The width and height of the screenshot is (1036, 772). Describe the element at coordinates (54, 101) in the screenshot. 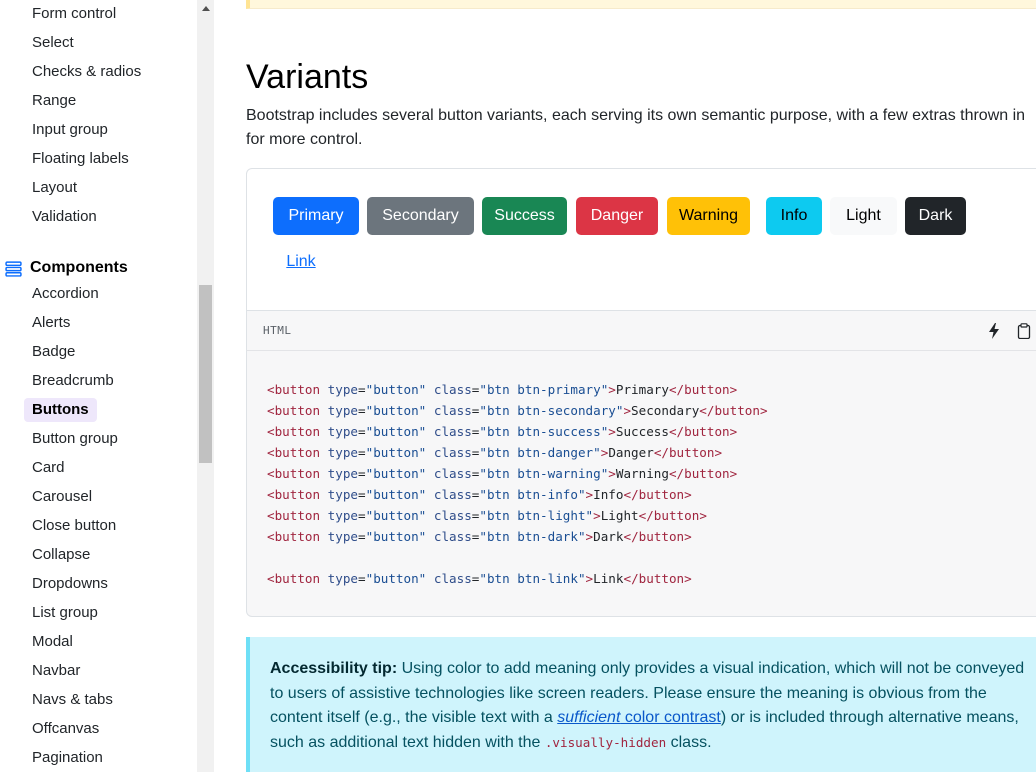

I see `sidebar-item: Range` at that location.